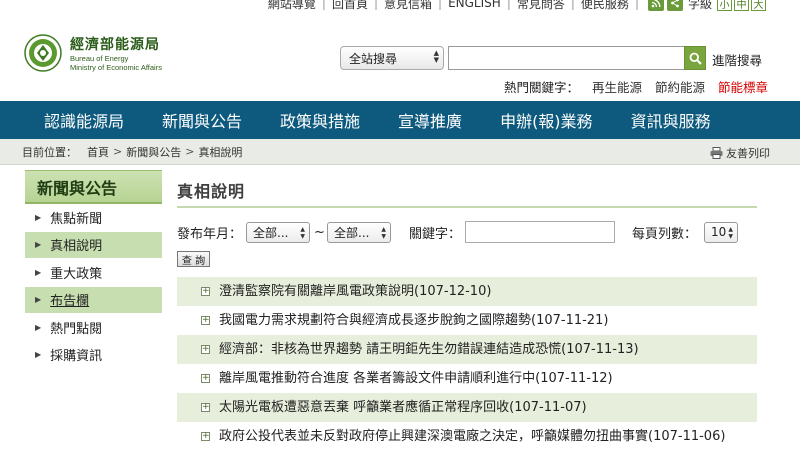  Describe the element at coordinates (617, 86) in the screenshot. I see `hot-keyword-renewable: 再生能源` at that location.